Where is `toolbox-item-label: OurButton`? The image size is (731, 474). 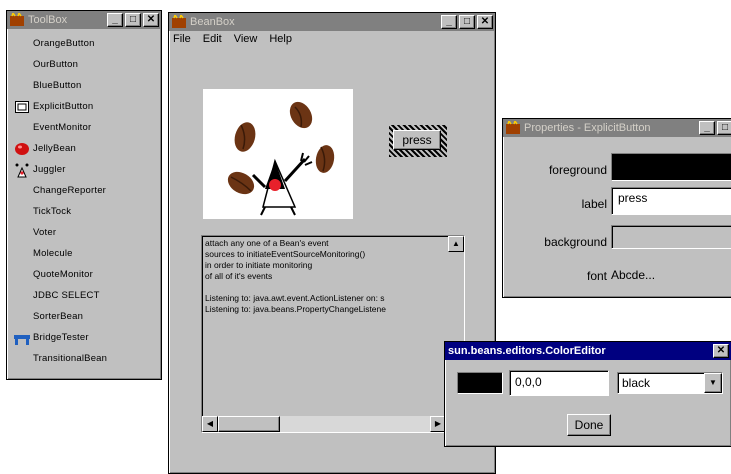 toolbox-item-label: OurButton is located at coordinates (56, 64).